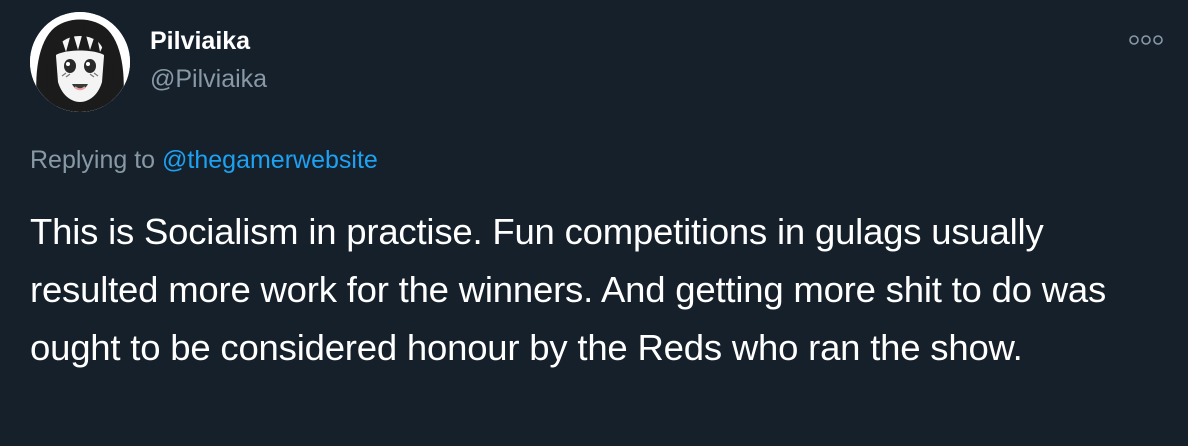  I want to click on anime-girl-avatar-icon, so click(80, 62).